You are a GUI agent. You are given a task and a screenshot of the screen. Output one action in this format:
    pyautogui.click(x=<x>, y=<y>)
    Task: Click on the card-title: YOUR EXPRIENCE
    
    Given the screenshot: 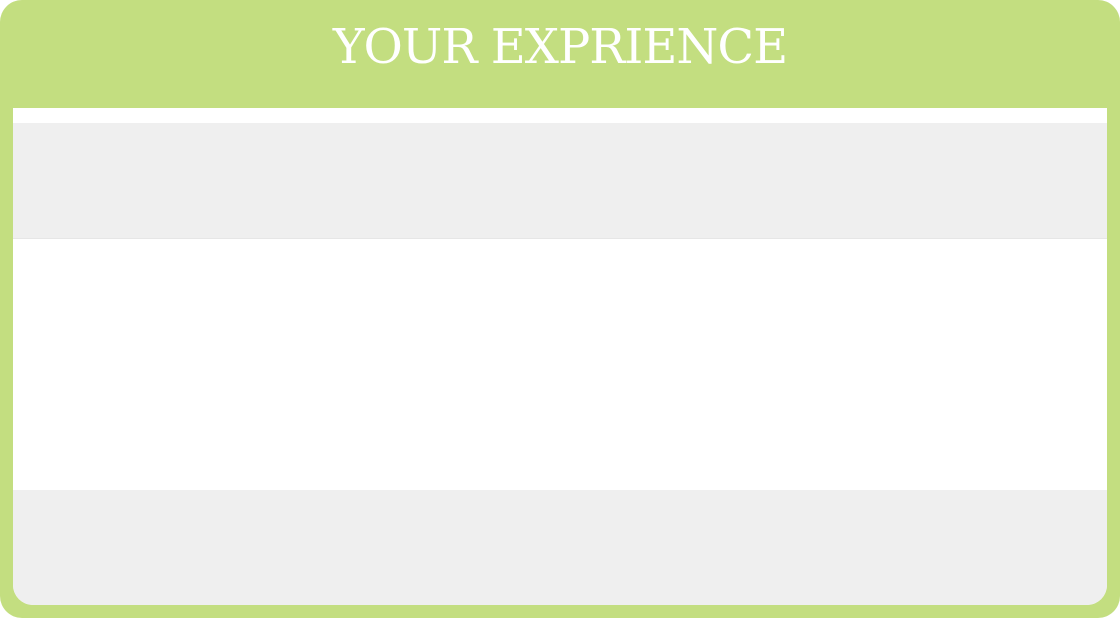 What is the action you would take?
    pyautogui.click(x=560, y=47)
    